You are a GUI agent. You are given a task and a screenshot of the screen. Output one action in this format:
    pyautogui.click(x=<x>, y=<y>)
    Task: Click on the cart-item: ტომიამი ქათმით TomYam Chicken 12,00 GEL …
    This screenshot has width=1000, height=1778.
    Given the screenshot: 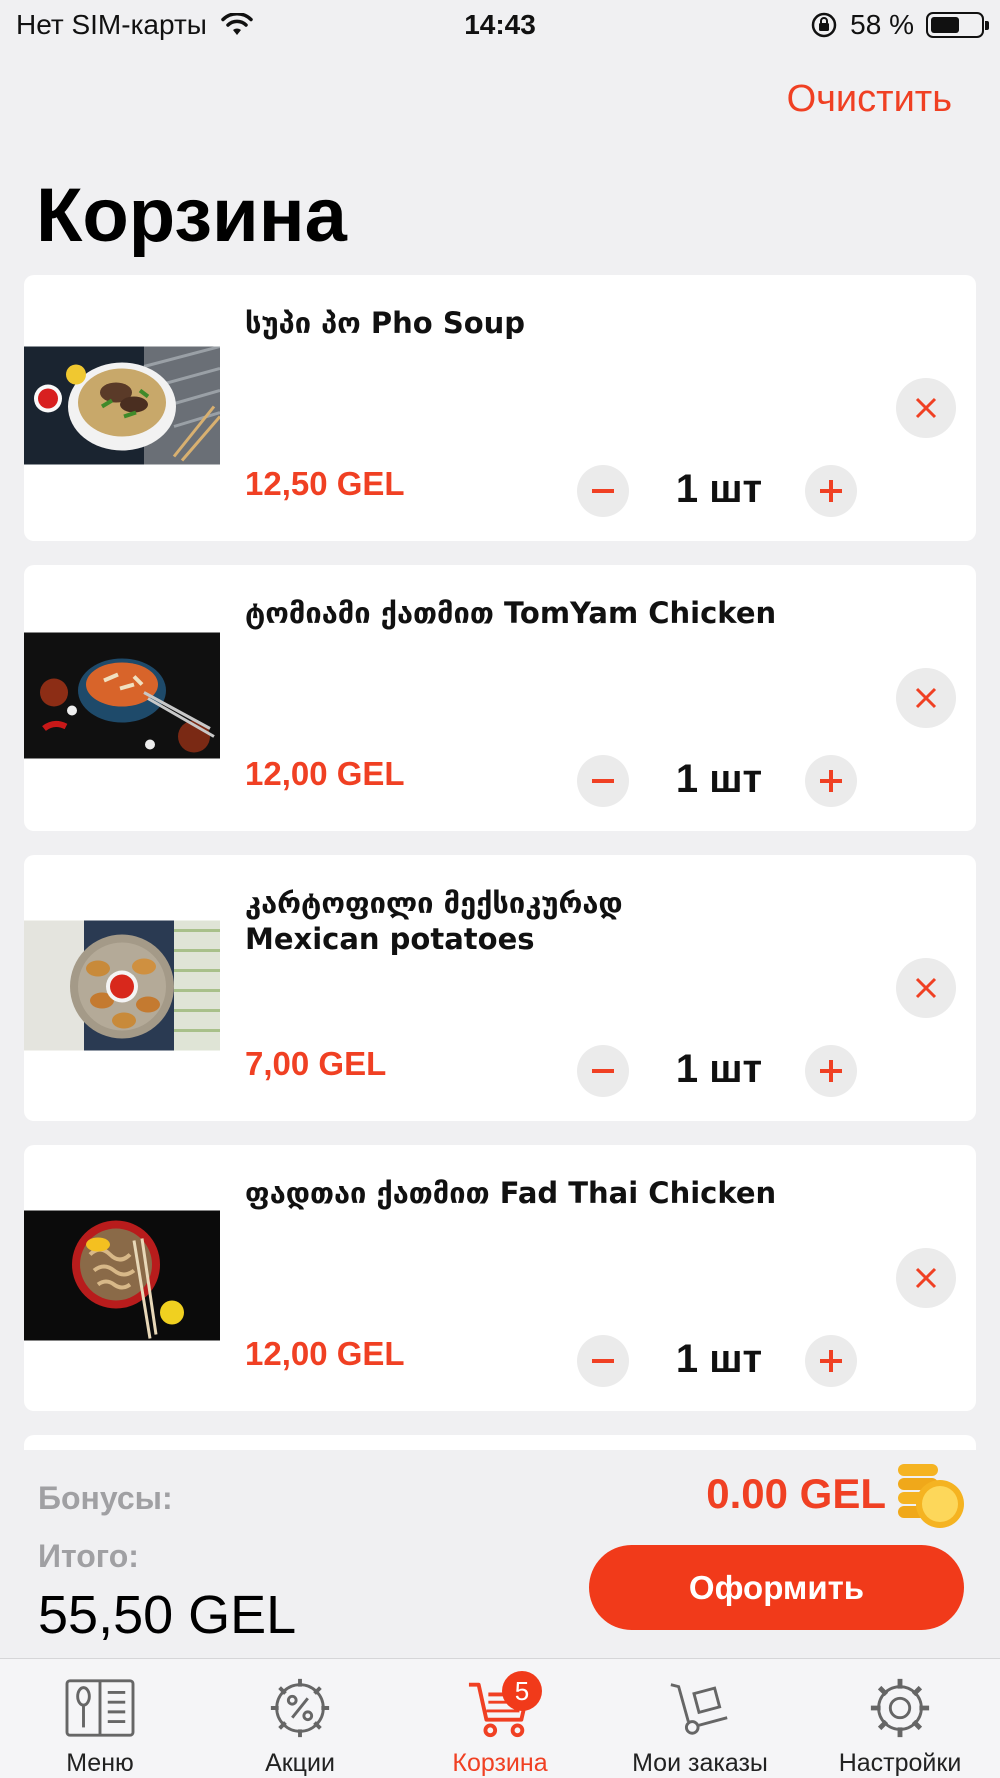 What is the action you would take?
    pyautogui.click(x=500, y=698)
    